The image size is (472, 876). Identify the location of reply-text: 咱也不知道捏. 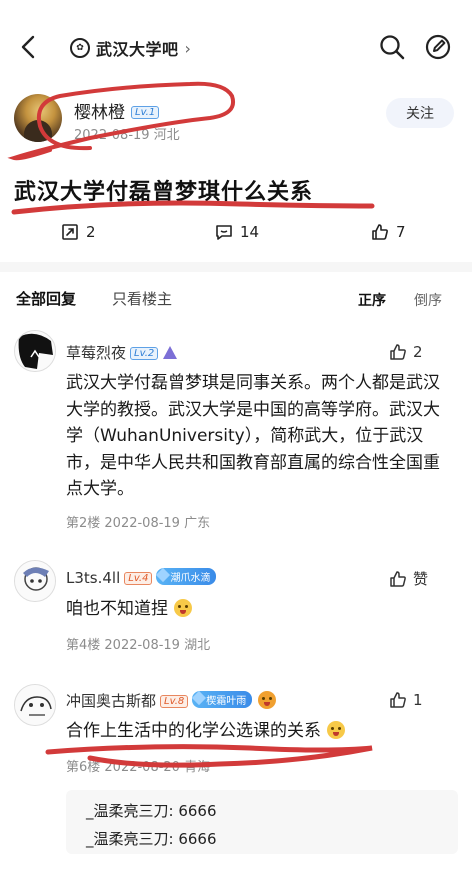
(261, 609).